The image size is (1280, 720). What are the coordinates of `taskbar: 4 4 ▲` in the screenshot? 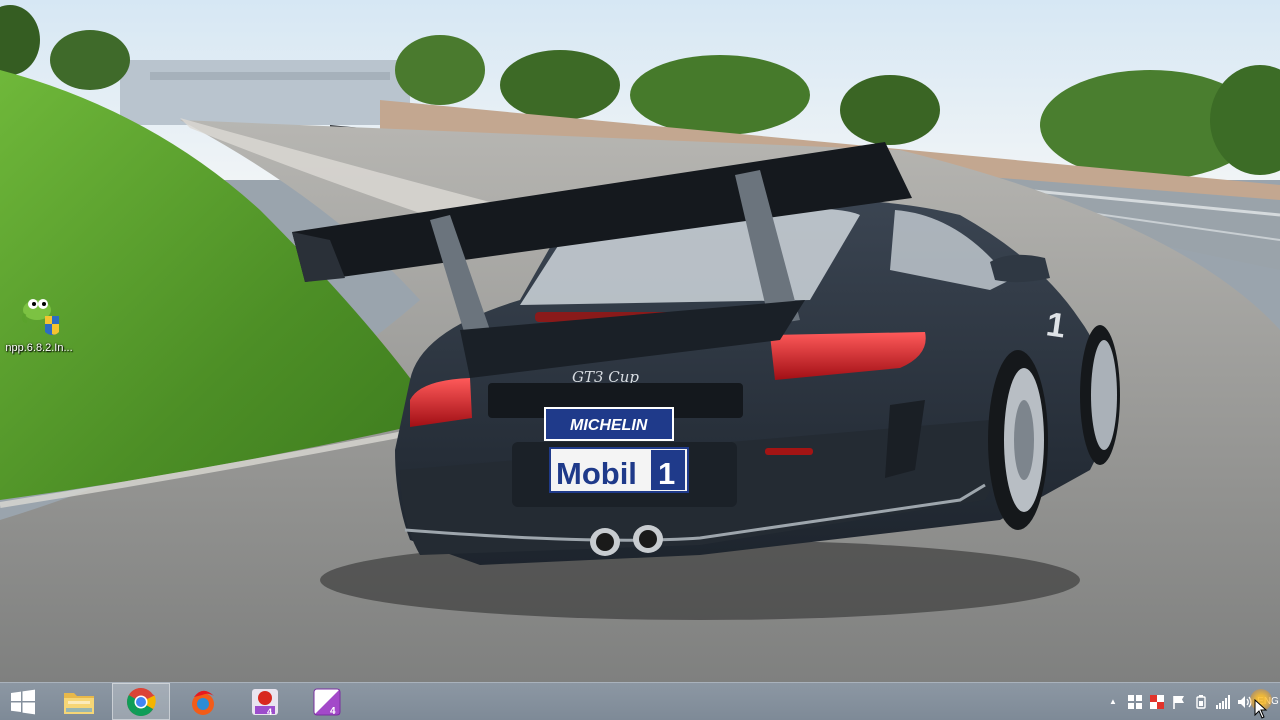 It's located at (640, 701).